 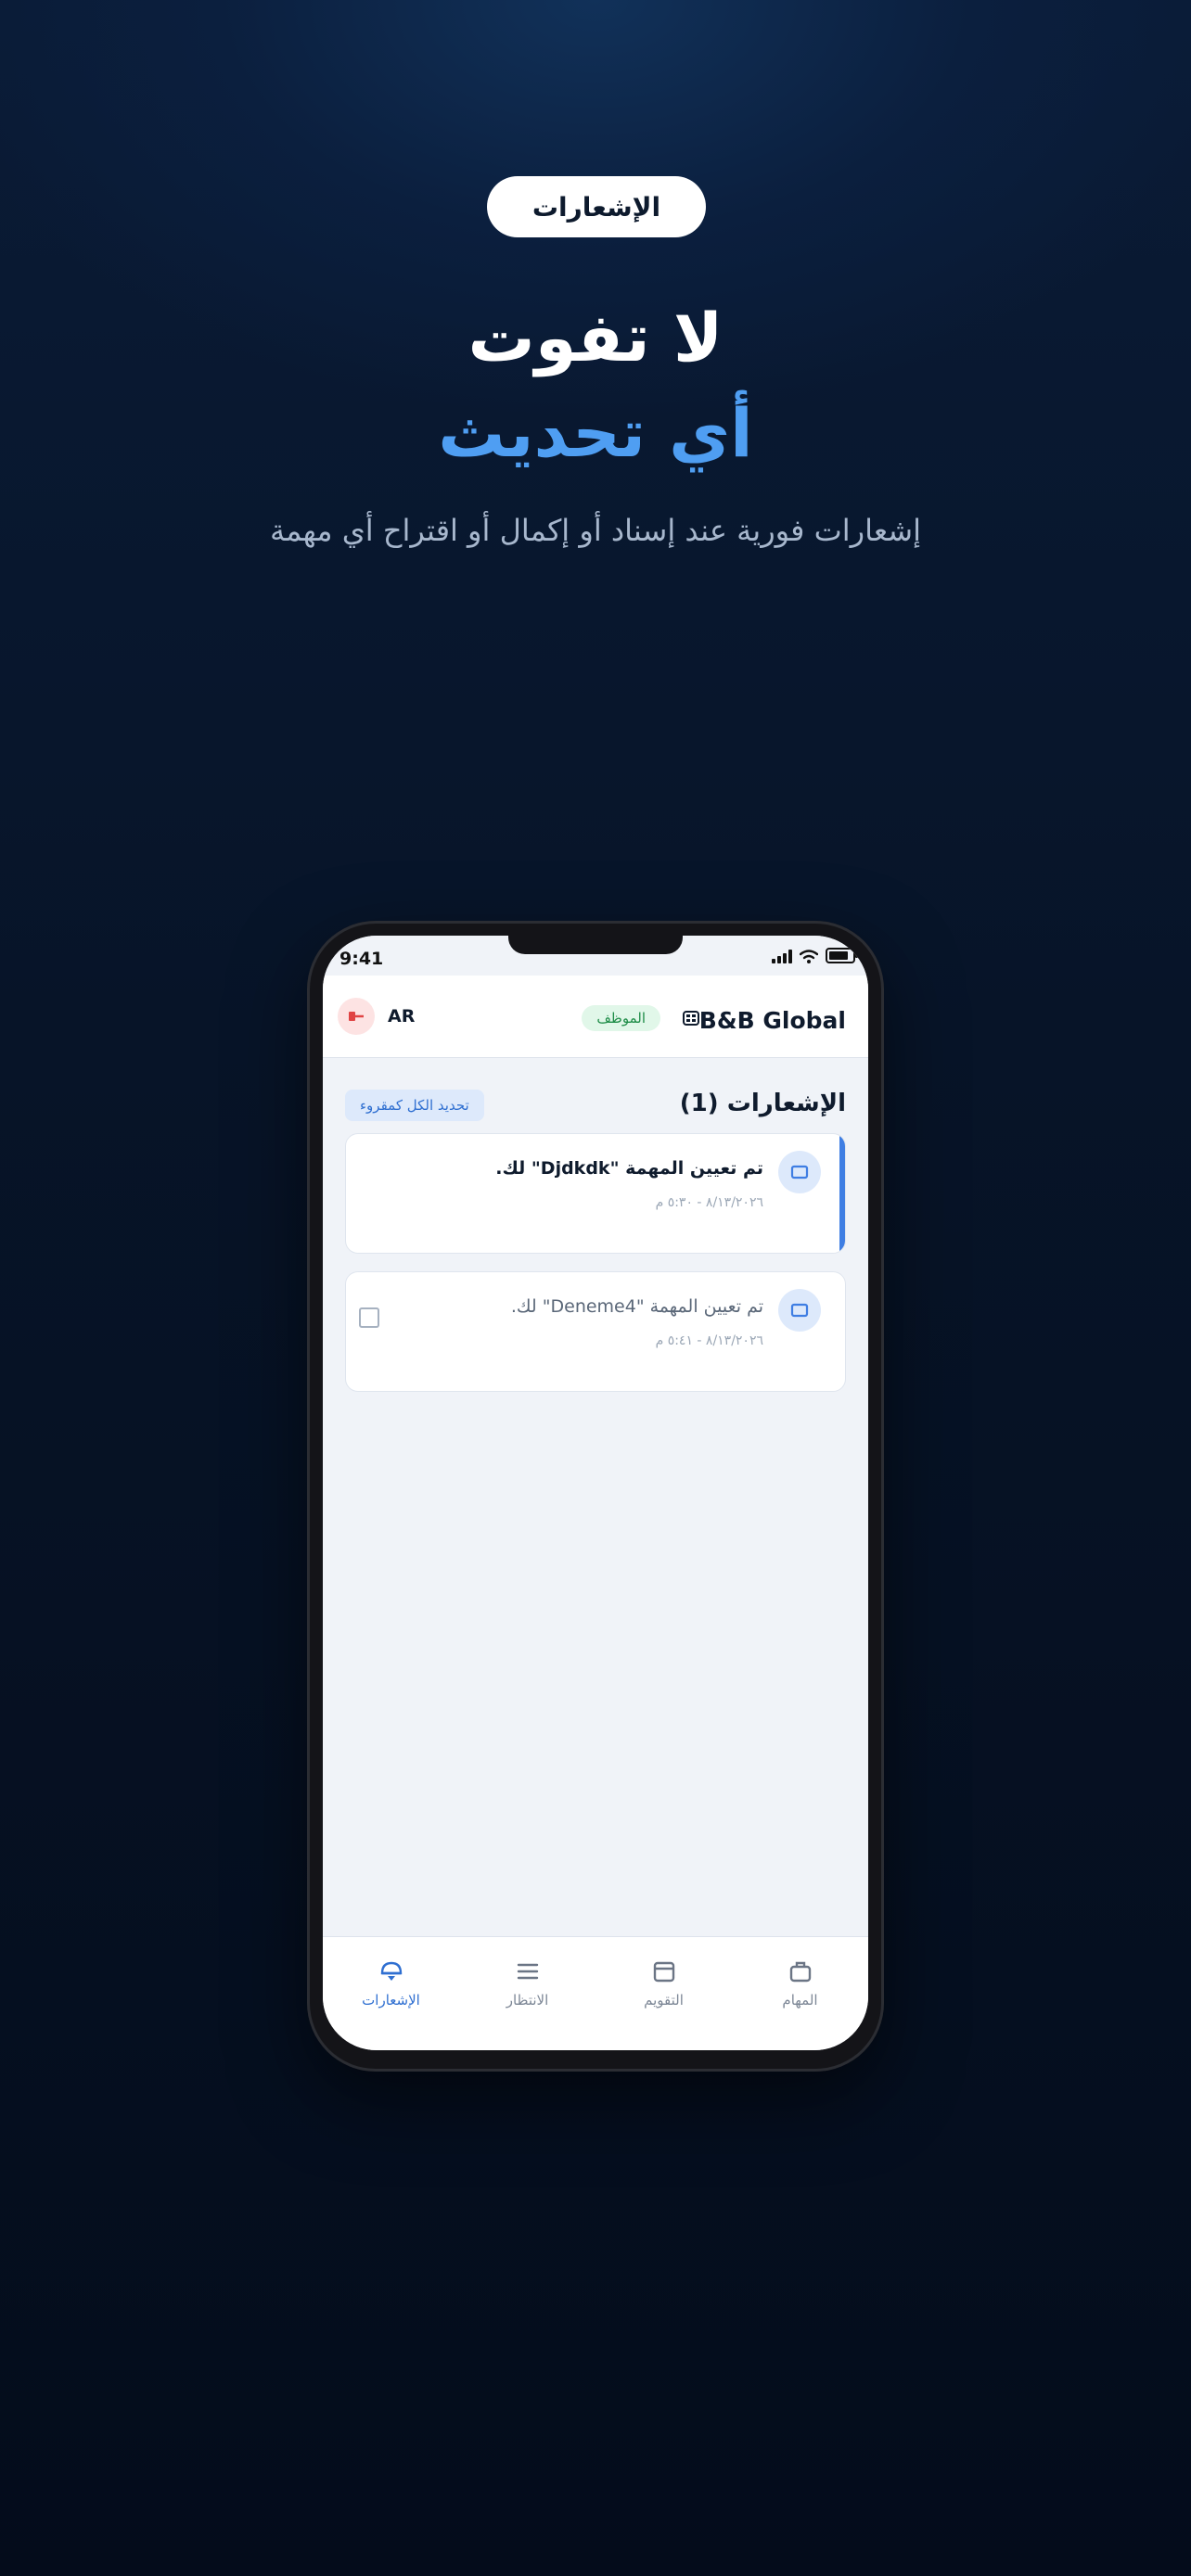 I want to click on calendar-icon, so click(x=663, y=1972).